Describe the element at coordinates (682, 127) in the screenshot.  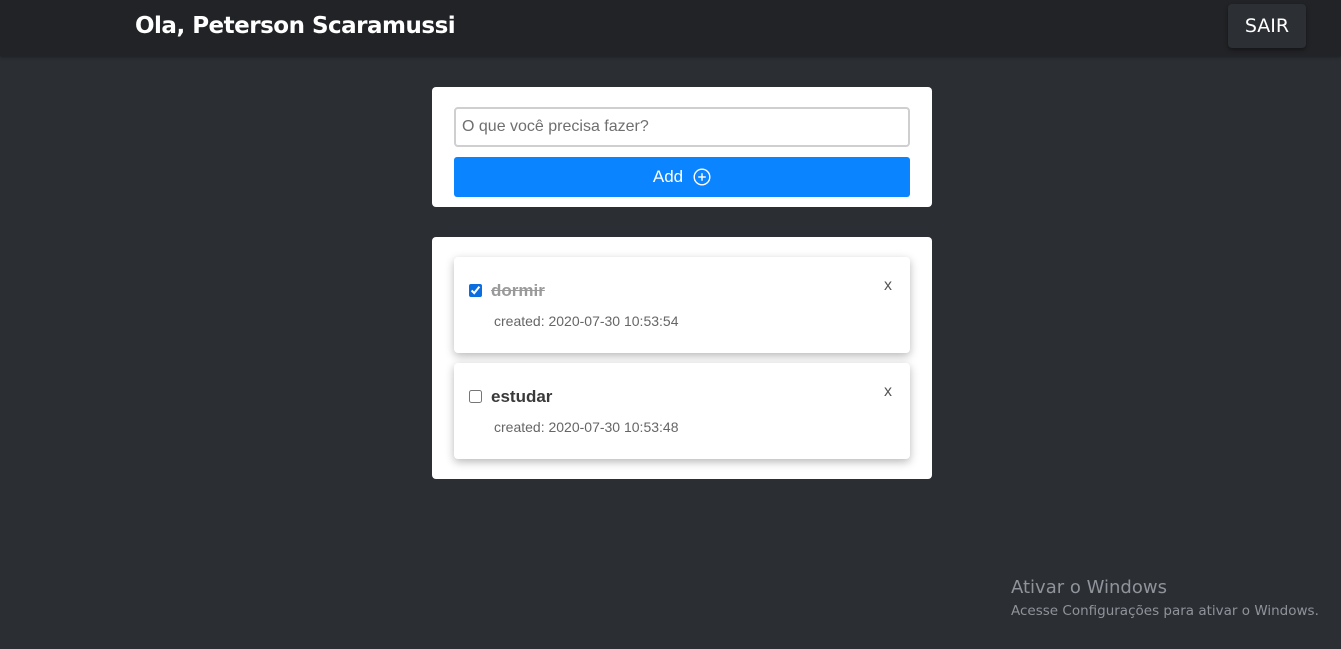
I see `task-input` at that location.